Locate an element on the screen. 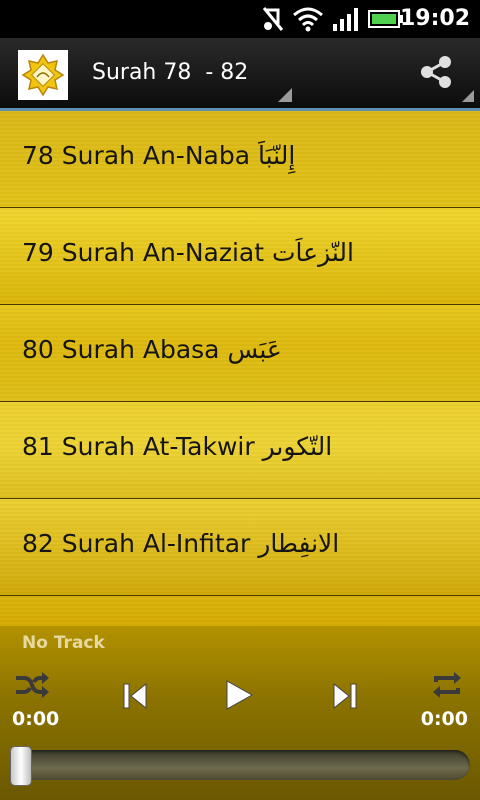 The image size is (480, 800). shuffle-button is located at coordinates (32, 687).